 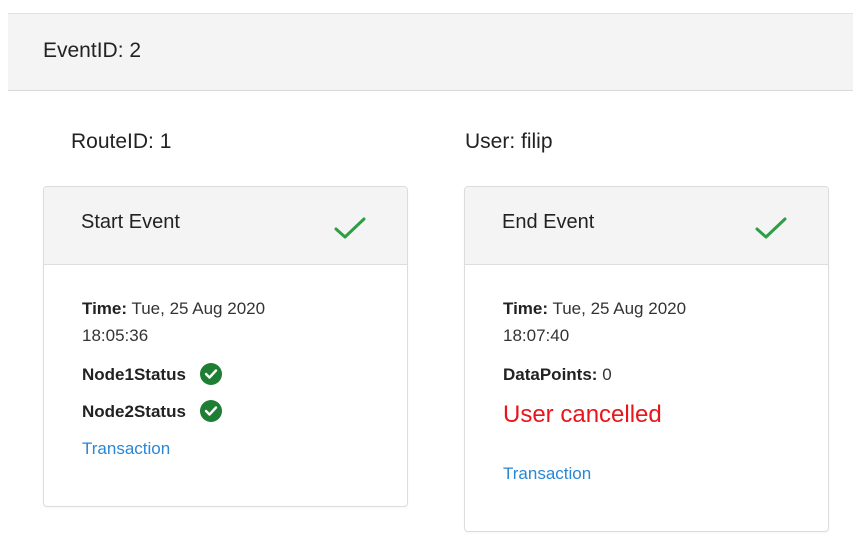 I want to click on end-event-title: End Event, so click(x=548, y=222).